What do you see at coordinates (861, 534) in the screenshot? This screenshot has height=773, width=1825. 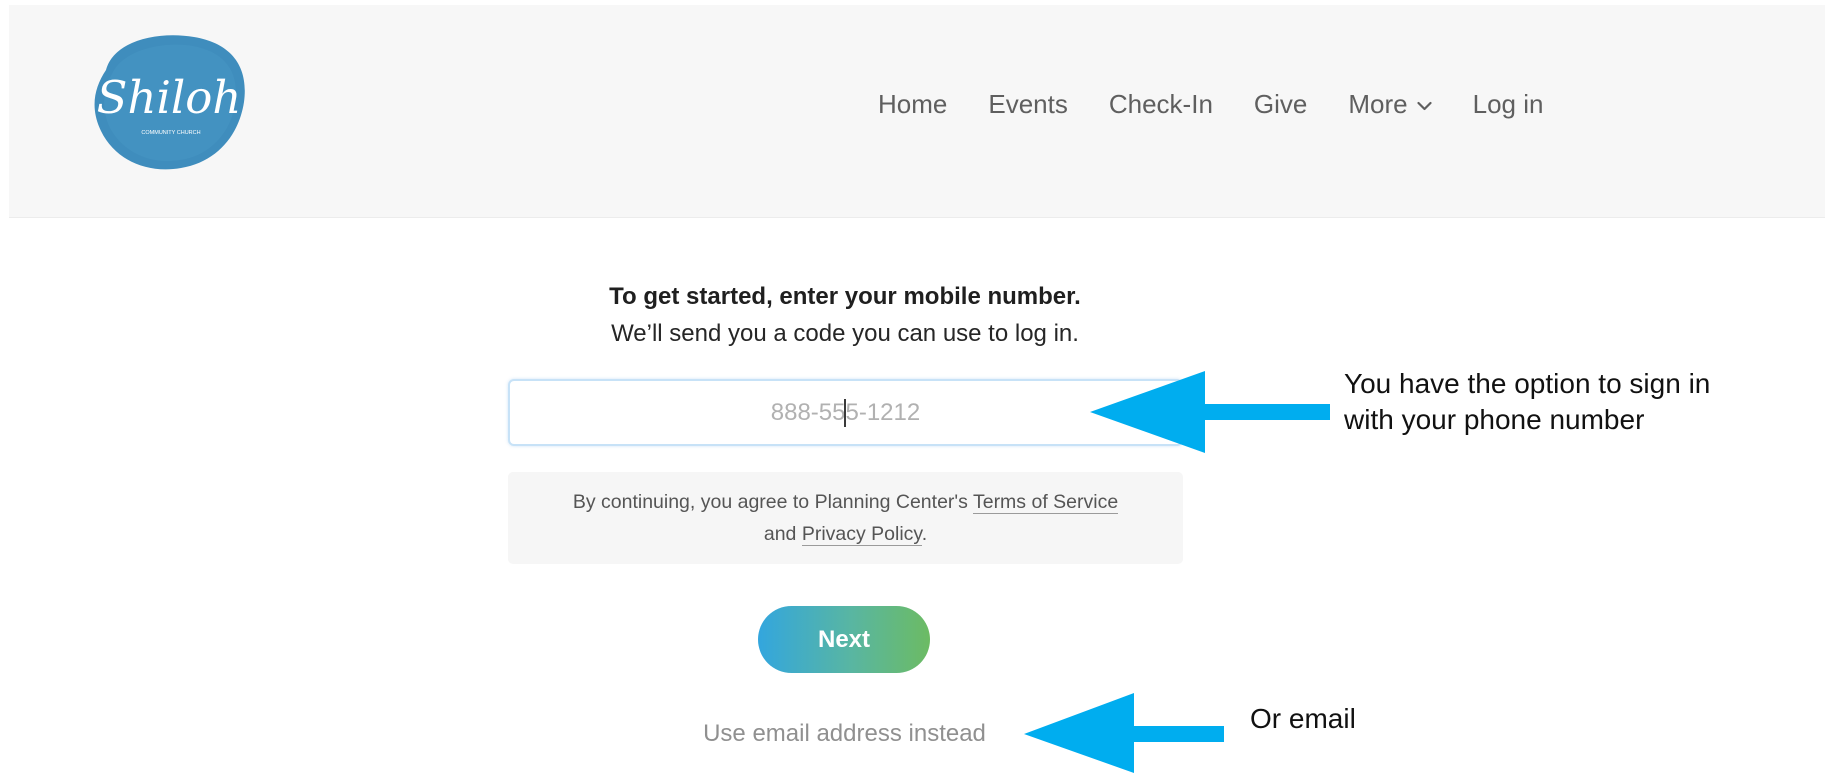 I see `privacy-policy-link: Privacy Policy` at bounding box center [861, 534].